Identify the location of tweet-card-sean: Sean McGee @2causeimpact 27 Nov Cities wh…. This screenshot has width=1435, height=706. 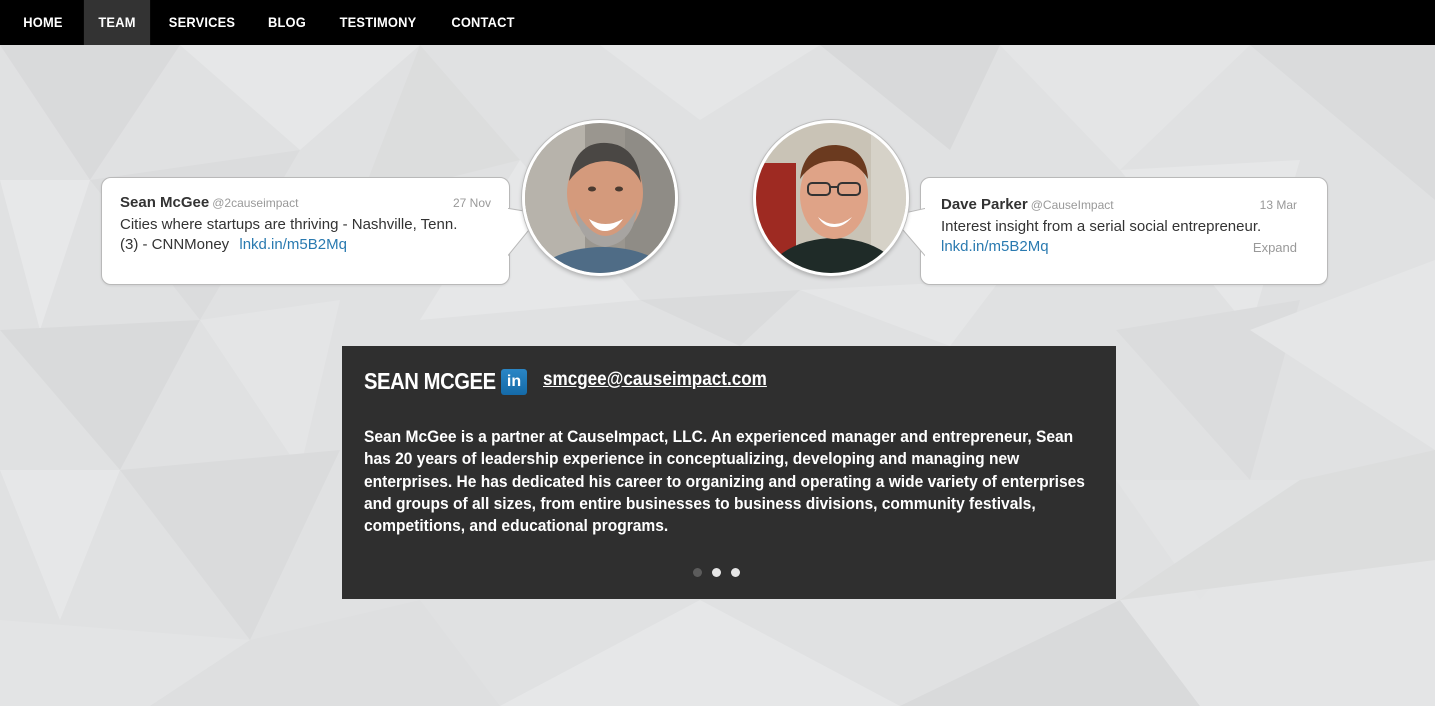
(305, 231).